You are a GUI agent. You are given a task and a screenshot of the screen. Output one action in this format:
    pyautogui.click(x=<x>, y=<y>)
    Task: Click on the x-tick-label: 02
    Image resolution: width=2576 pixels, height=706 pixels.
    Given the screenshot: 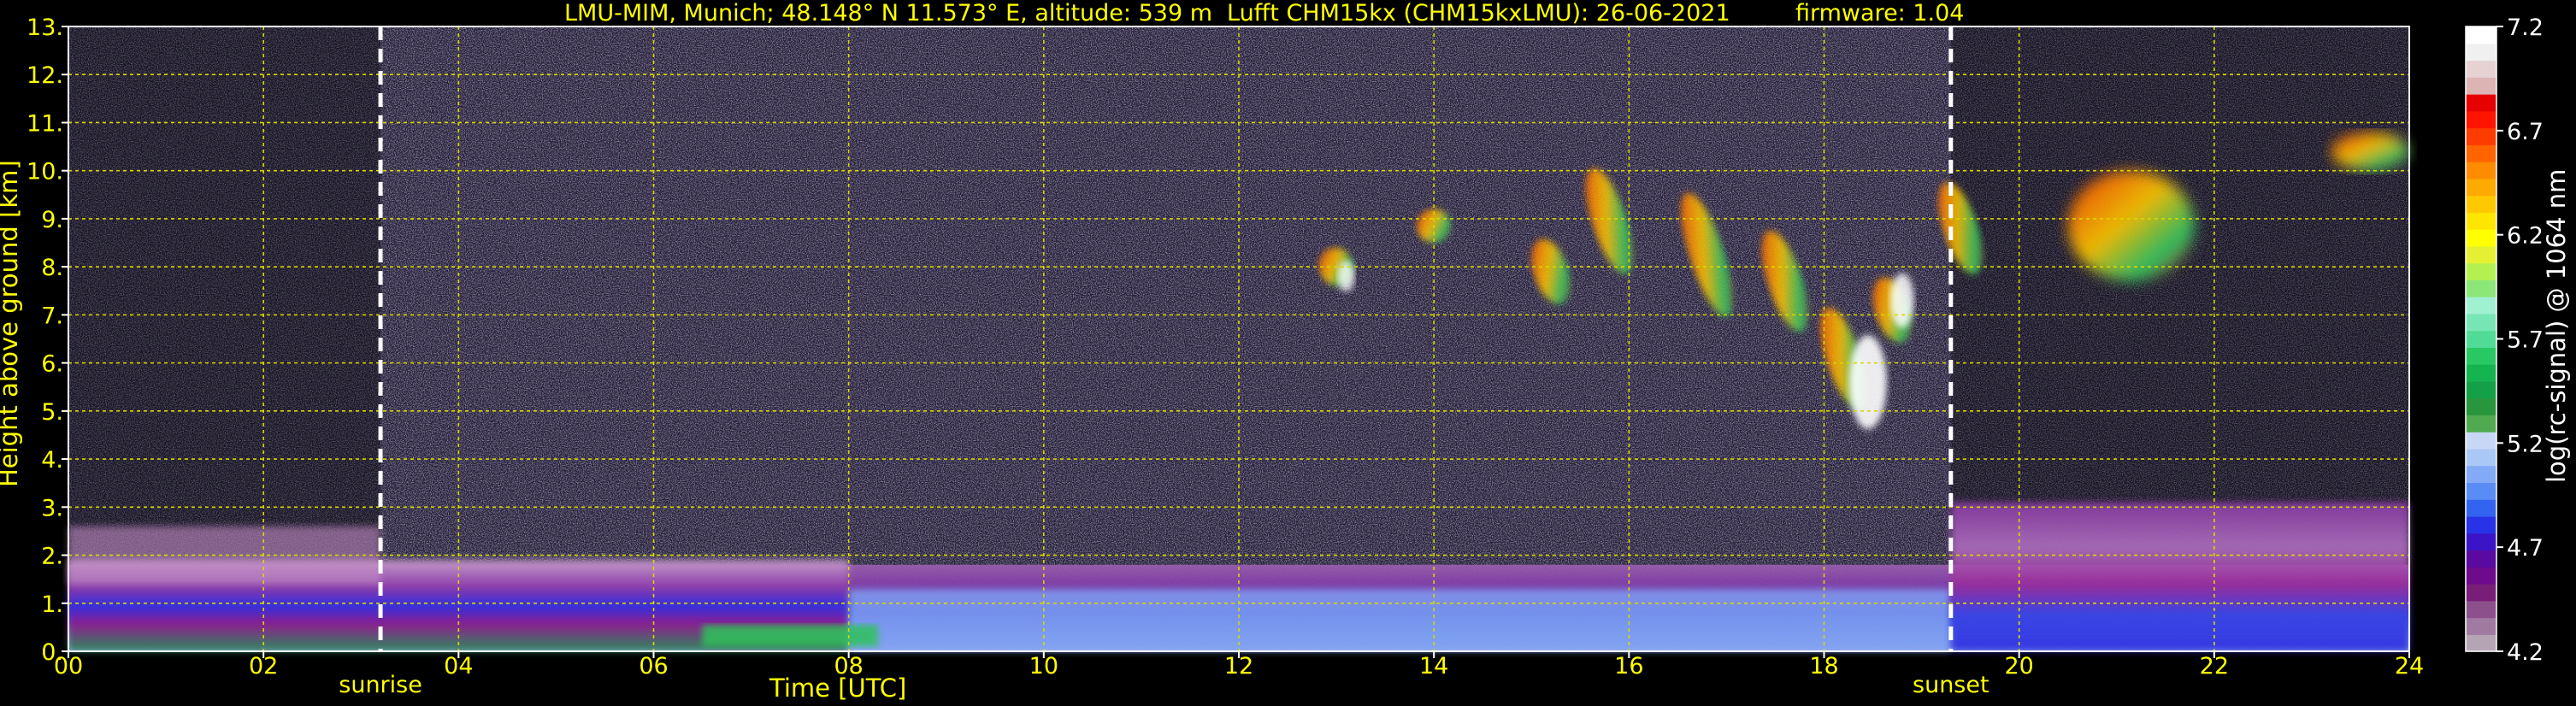 What is the action you would take?
    pyautogui.click(x=263, y=666)
    